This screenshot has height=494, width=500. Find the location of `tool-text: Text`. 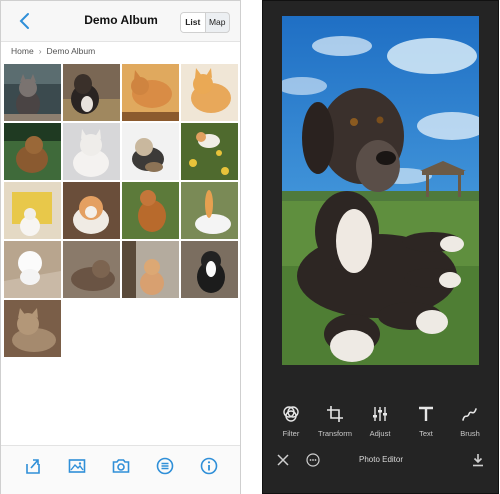

tool-text: Text is located at coordinates (426, 419).